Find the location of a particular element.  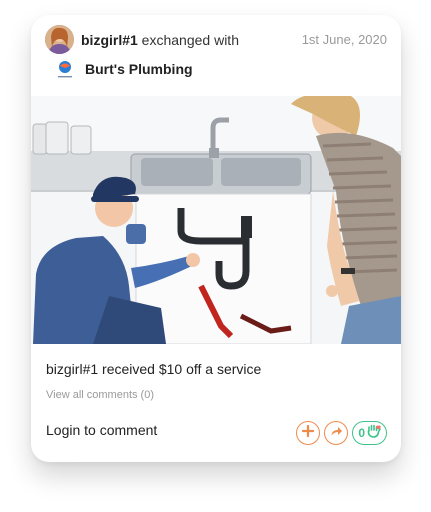

action-buttons: 0 is located at coordinates (341, 433).